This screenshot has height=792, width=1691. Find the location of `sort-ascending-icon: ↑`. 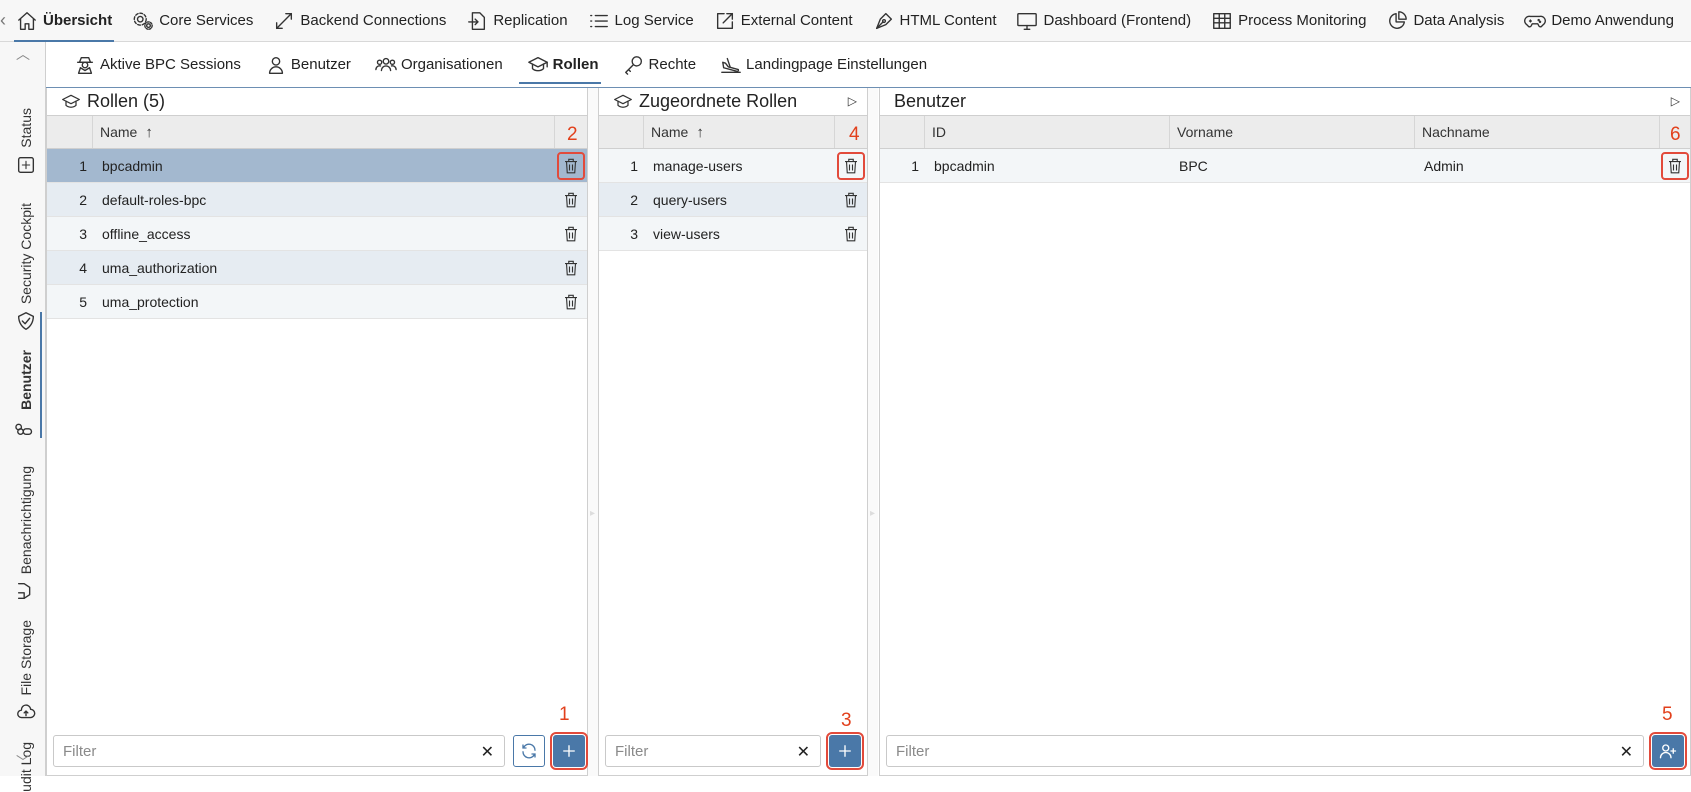

sort-ascending-icon: ↑ is located at coordinates (149, 132).